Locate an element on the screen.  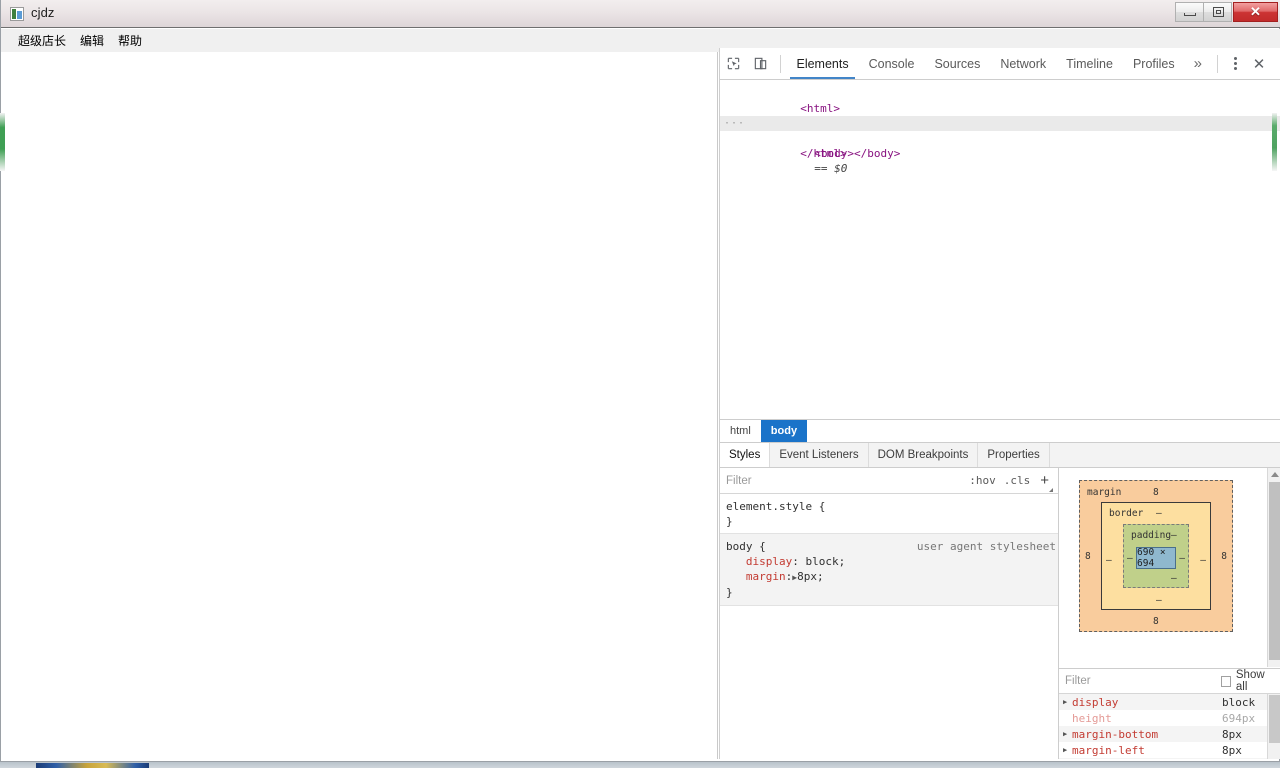
margin-bottom-value: 8 is located at coordinates (1156, 621).